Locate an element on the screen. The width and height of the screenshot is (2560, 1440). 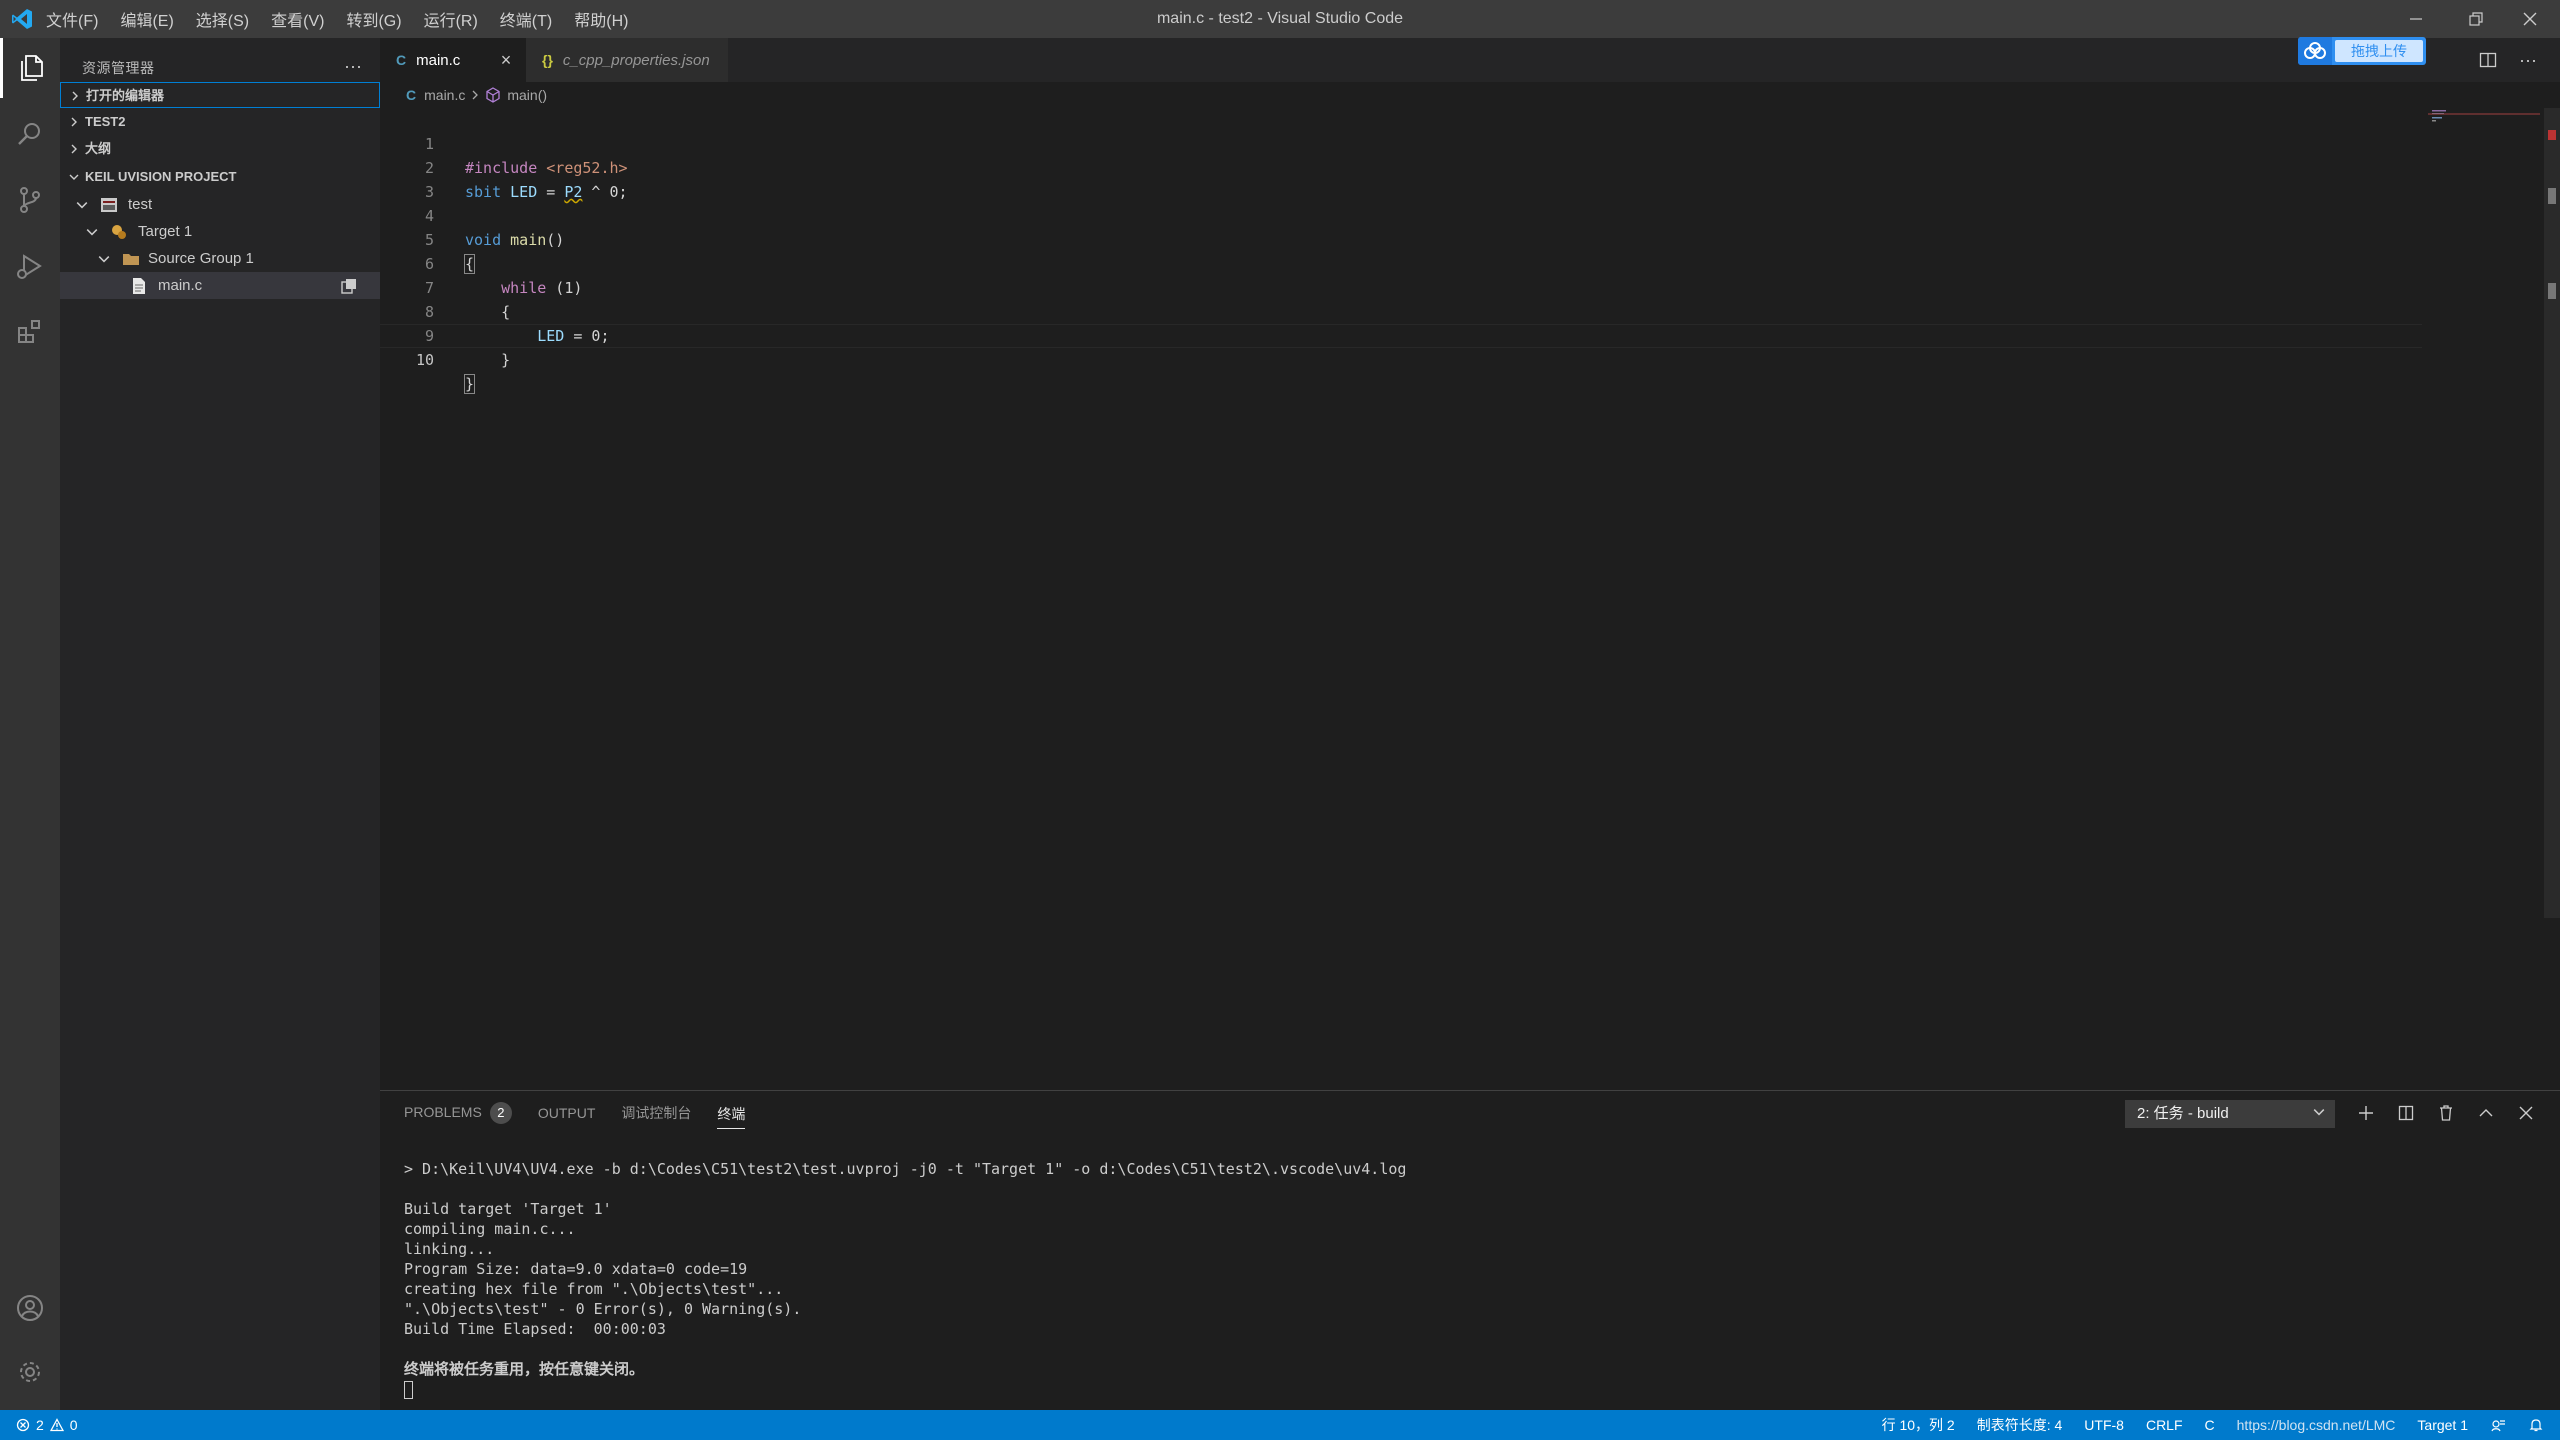
status-cursor-position: 行 10，列 2 is located at coordinates (1918, 1425).